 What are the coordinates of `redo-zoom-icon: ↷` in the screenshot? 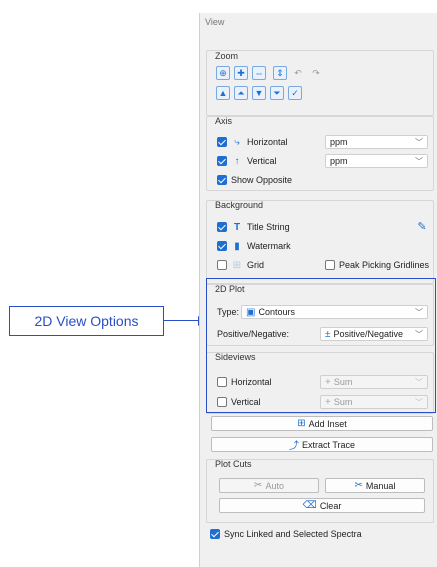 It's located at (316, 73).